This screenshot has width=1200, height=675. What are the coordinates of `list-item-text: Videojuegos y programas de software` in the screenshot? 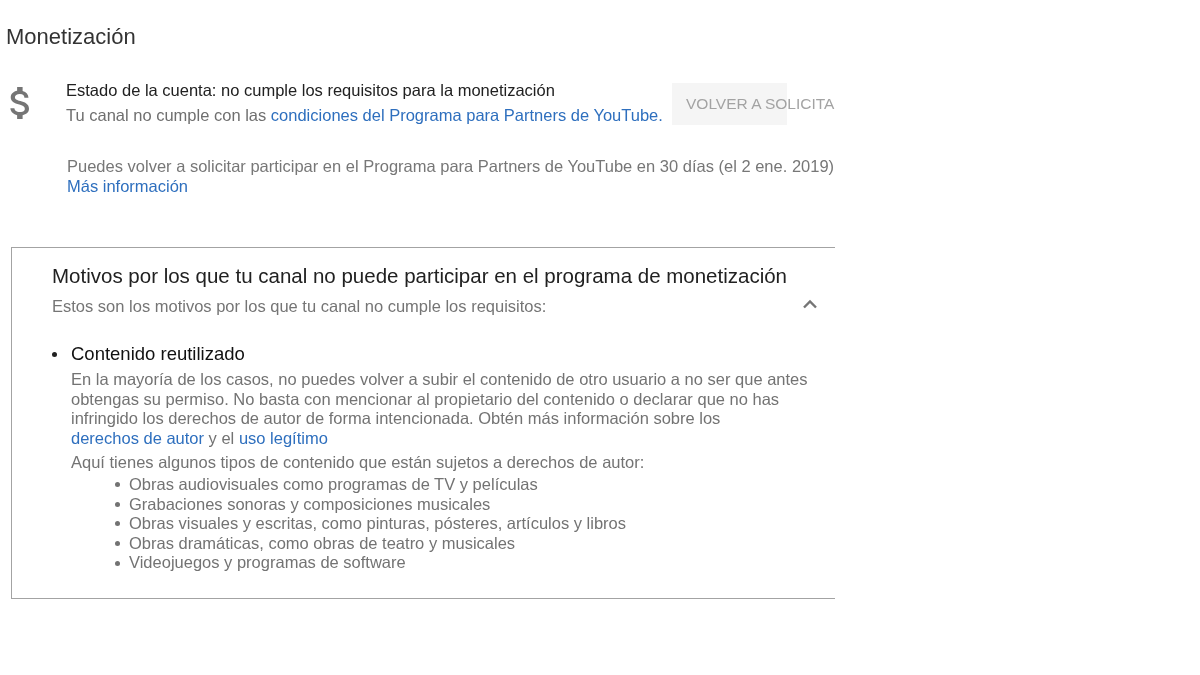 It's located at (267, 563).